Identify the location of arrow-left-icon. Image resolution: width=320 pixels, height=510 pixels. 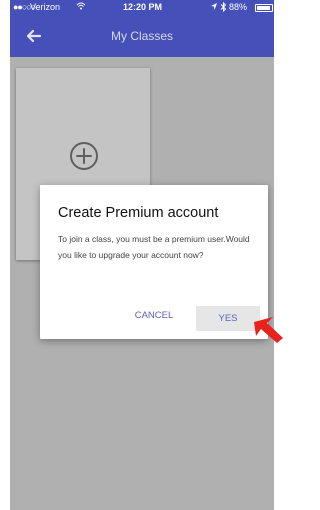
(33, 36).